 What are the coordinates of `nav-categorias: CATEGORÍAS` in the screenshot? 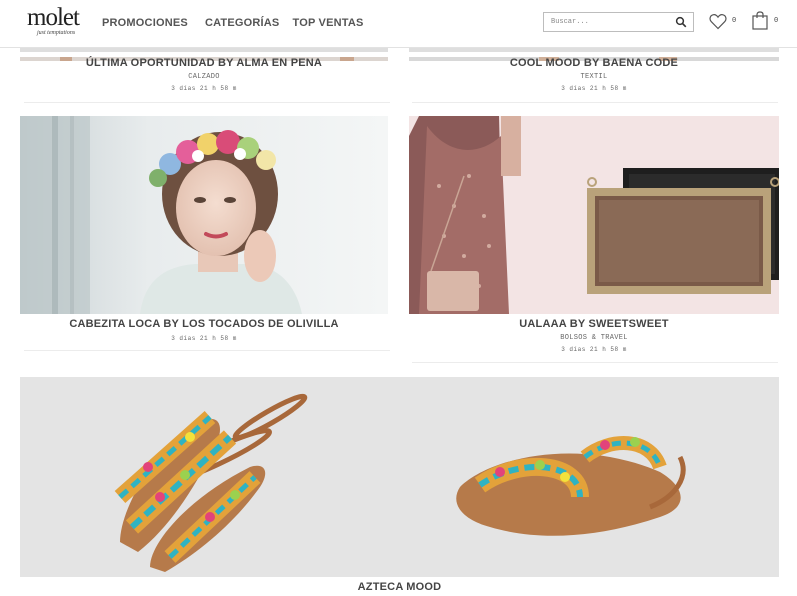 It's located at (242, 23).